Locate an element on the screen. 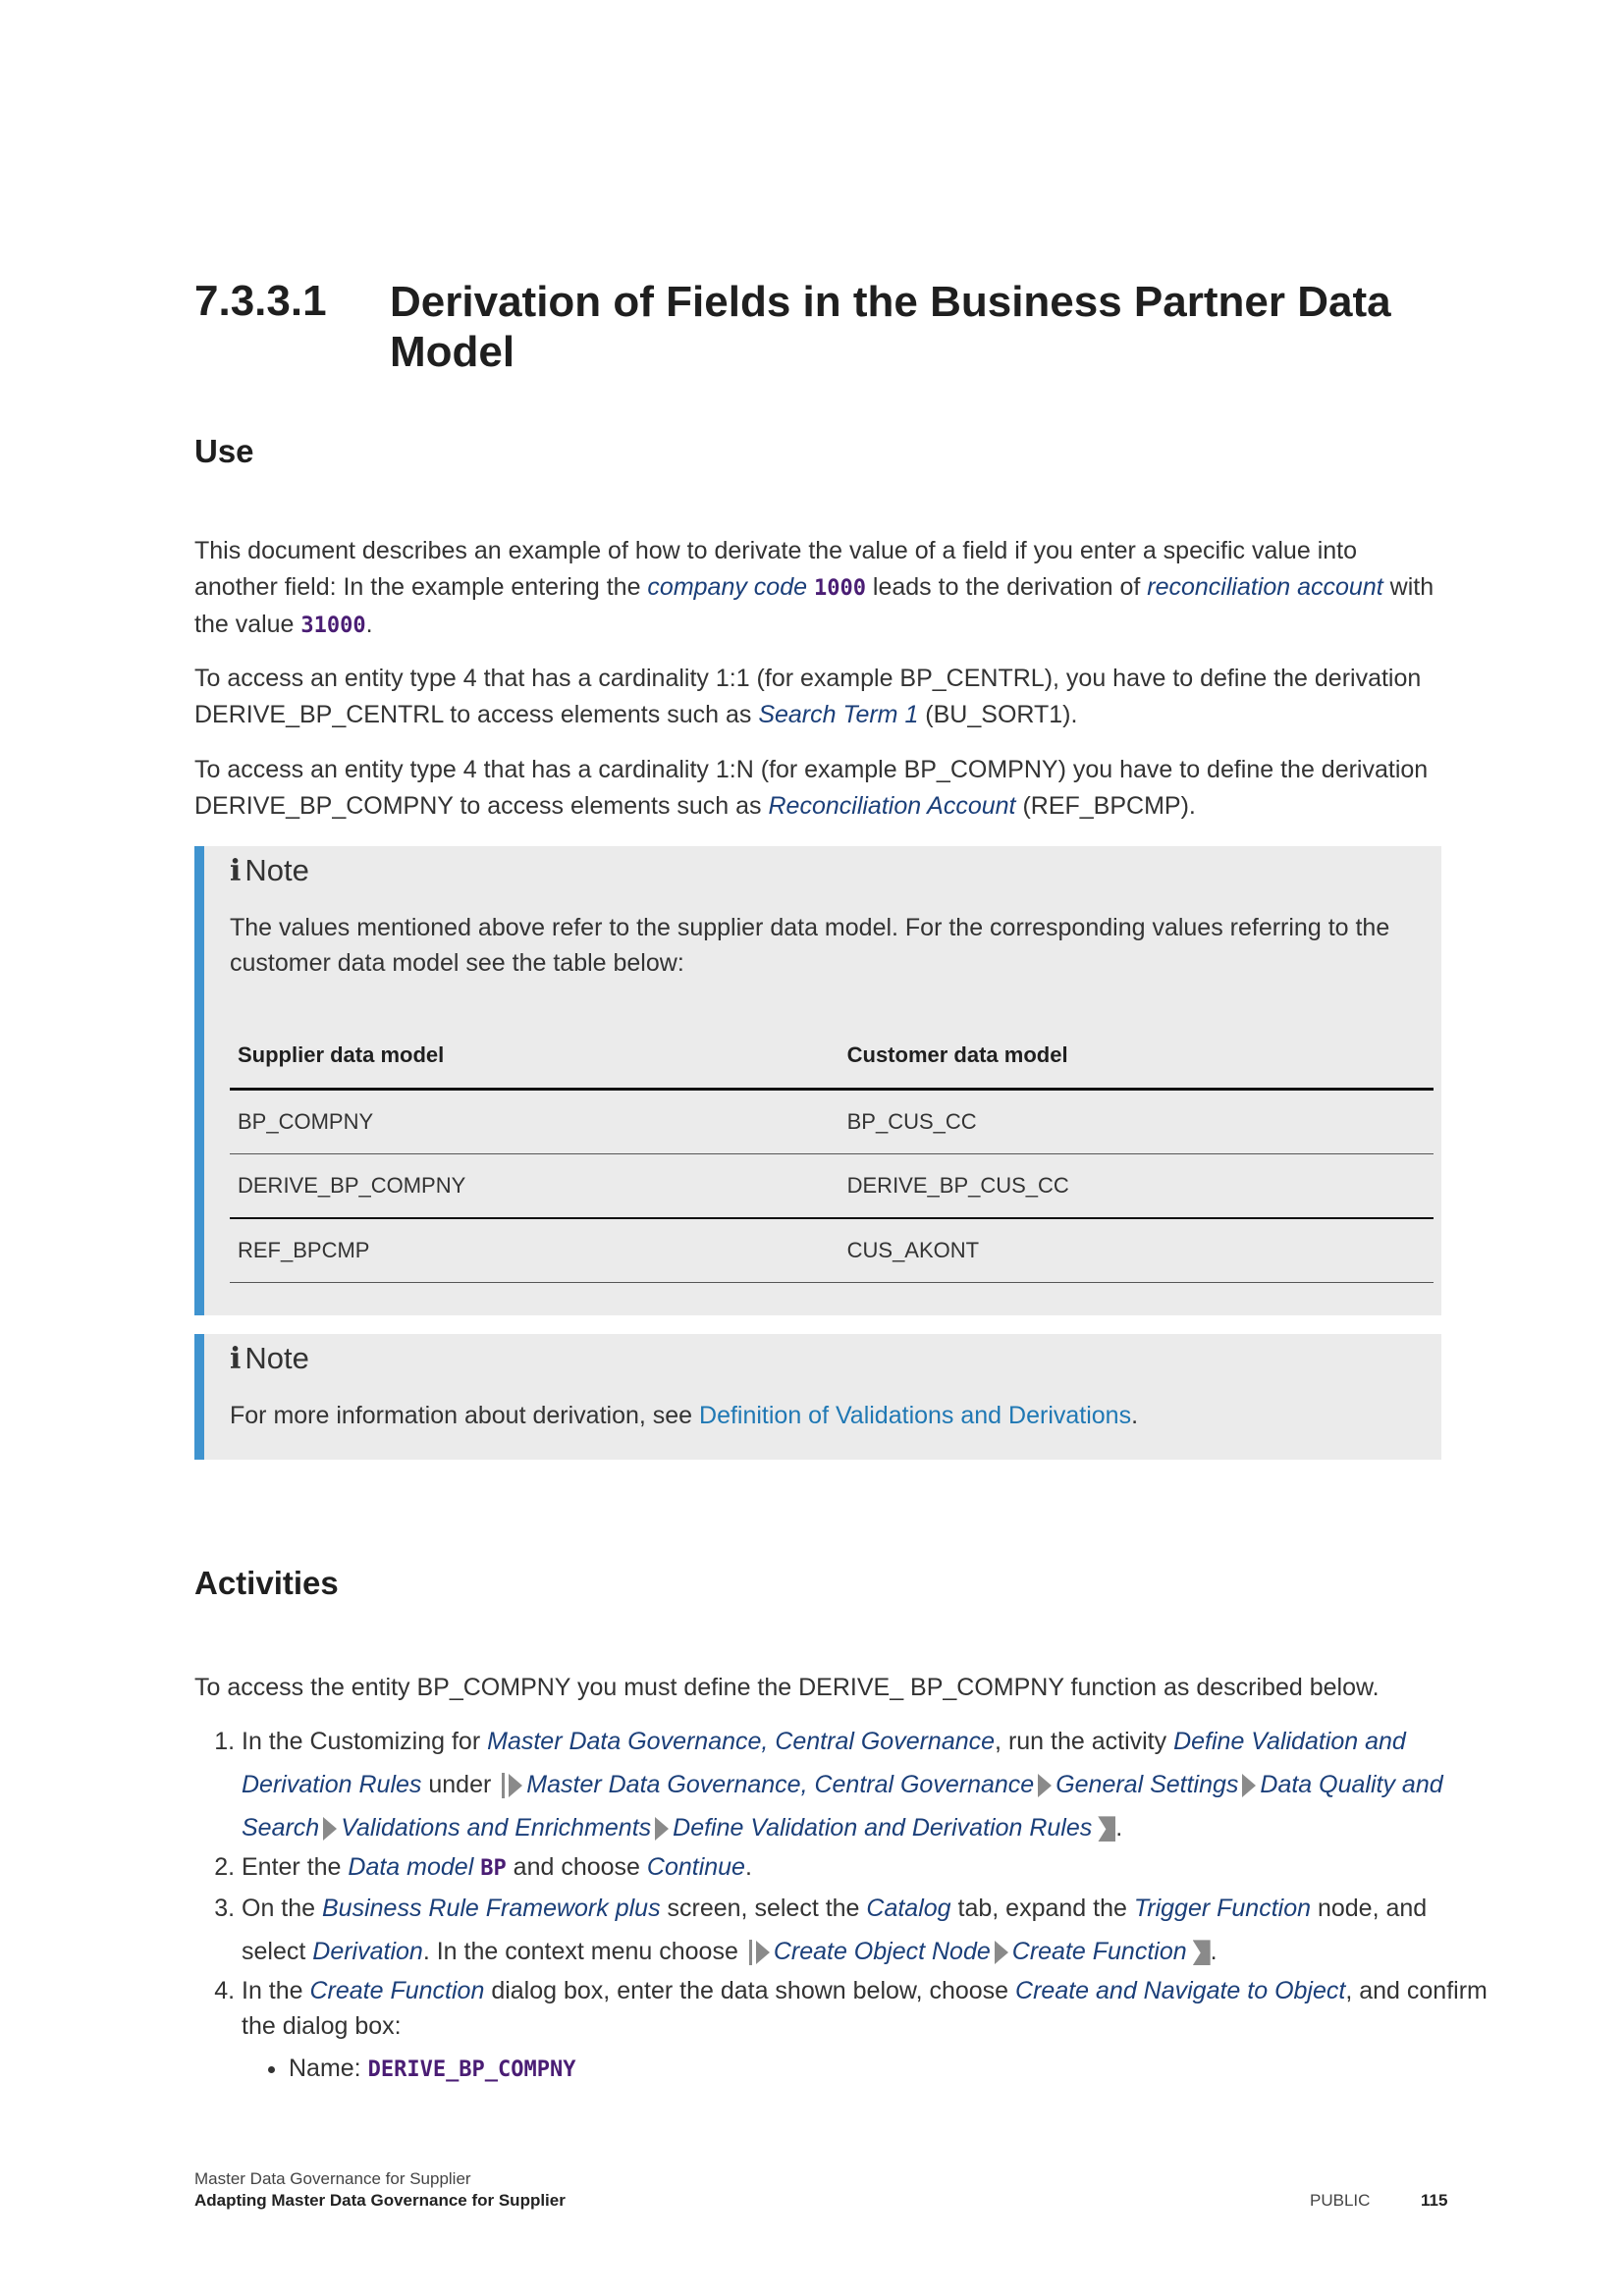  menu-path-item: Create Function is located at coordinates (1099, 1951).